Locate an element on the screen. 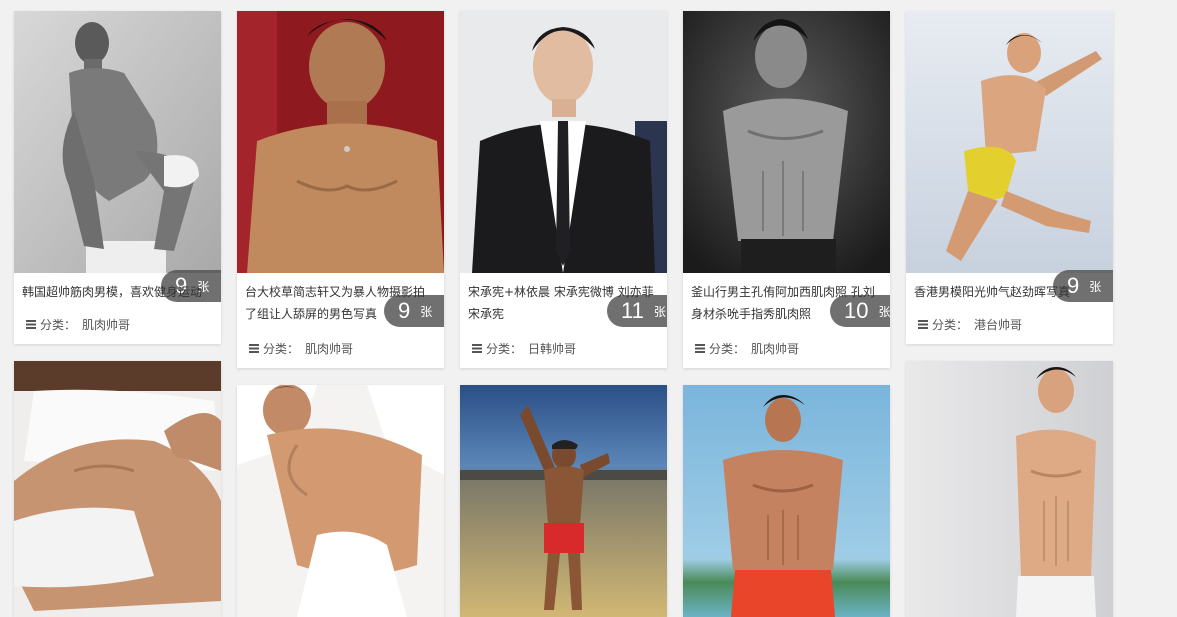 Image resolution: width=1177 pixels, height=617 pixels. card-title: 香港男模阳光帅气赵劲晖写真 is located at coordinates (1009, 292).